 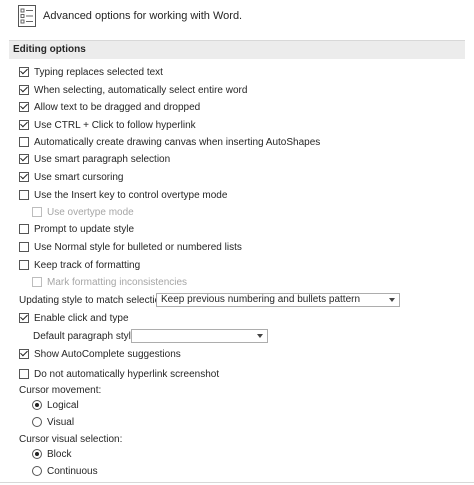 I want to click on select-entire-word-checkbox, so click(x=24, y=90).